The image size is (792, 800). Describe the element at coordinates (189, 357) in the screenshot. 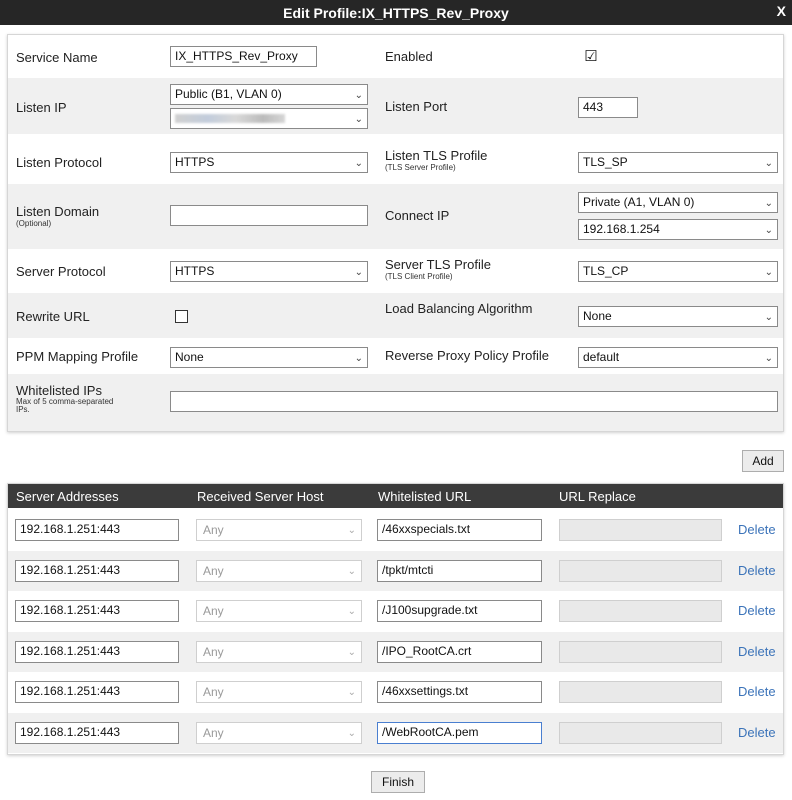

I see `ppm-mapping-value: None` at that location.